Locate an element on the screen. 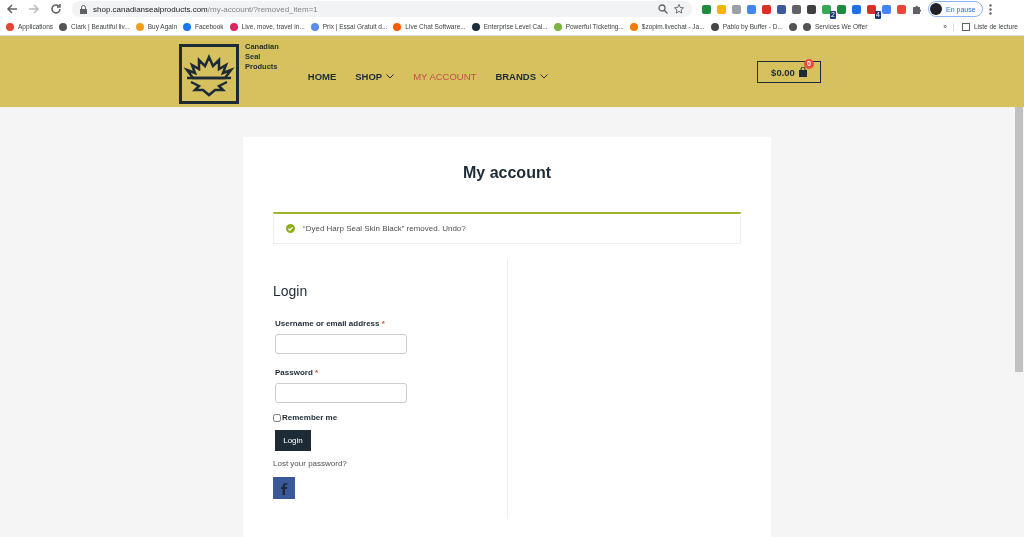  remember-checkbox is located at coordinates (277, 417).